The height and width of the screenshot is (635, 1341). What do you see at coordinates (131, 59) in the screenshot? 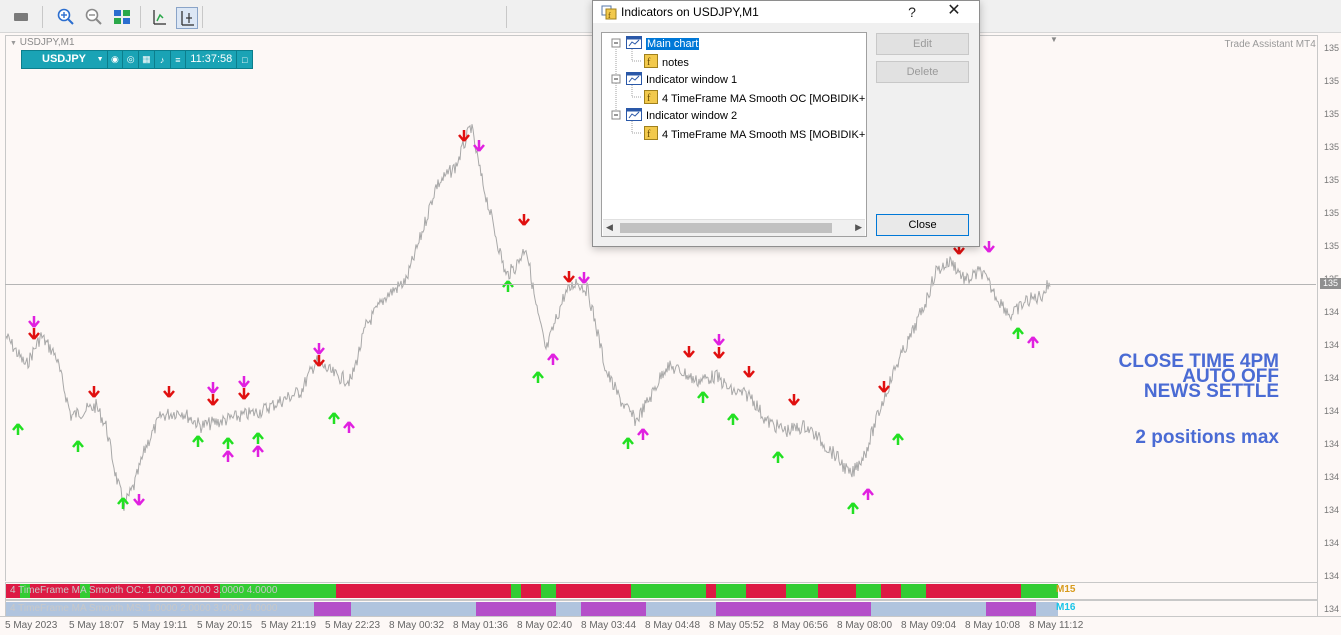
I see `eye-icon: ◎` at bounding box center [131, 59].